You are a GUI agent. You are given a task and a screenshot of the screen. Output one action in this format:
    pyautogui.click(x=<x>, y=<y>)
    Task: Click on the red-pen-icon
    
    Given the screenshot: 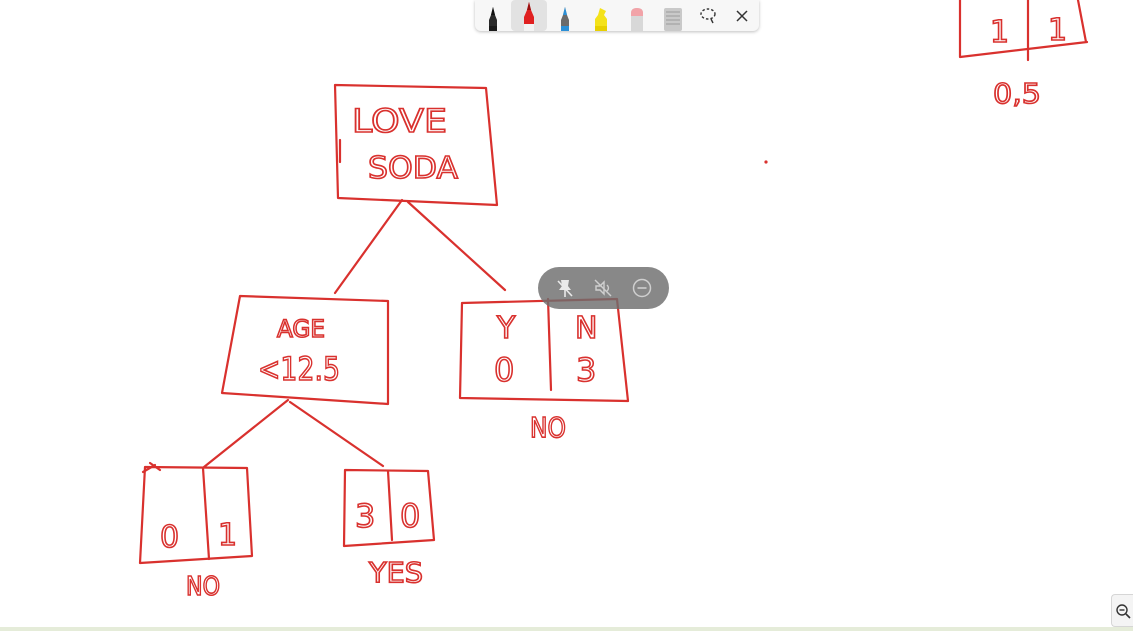 What is the action you would take?
    pyautogui.click(x=529, y=16)
    